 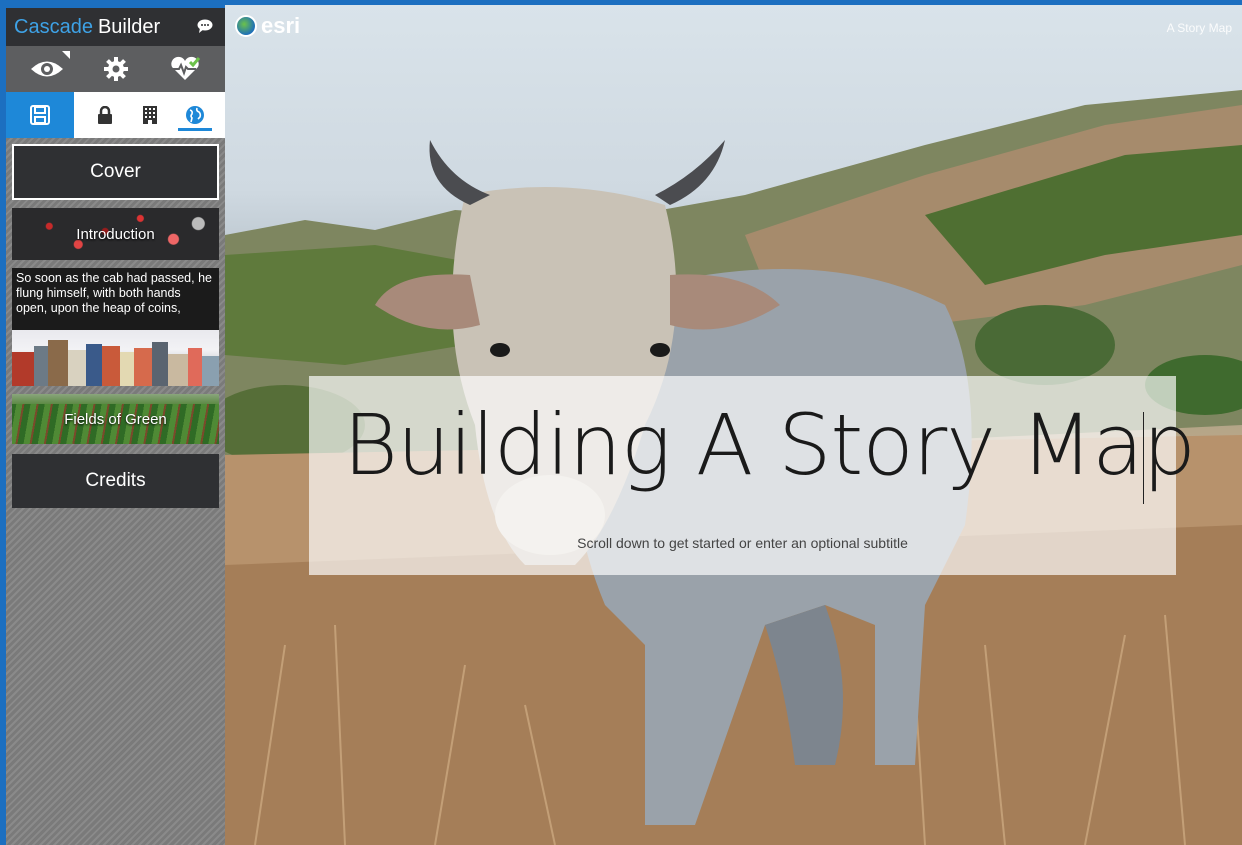 I want to click on text-caret, so click(x=1143, y=458).